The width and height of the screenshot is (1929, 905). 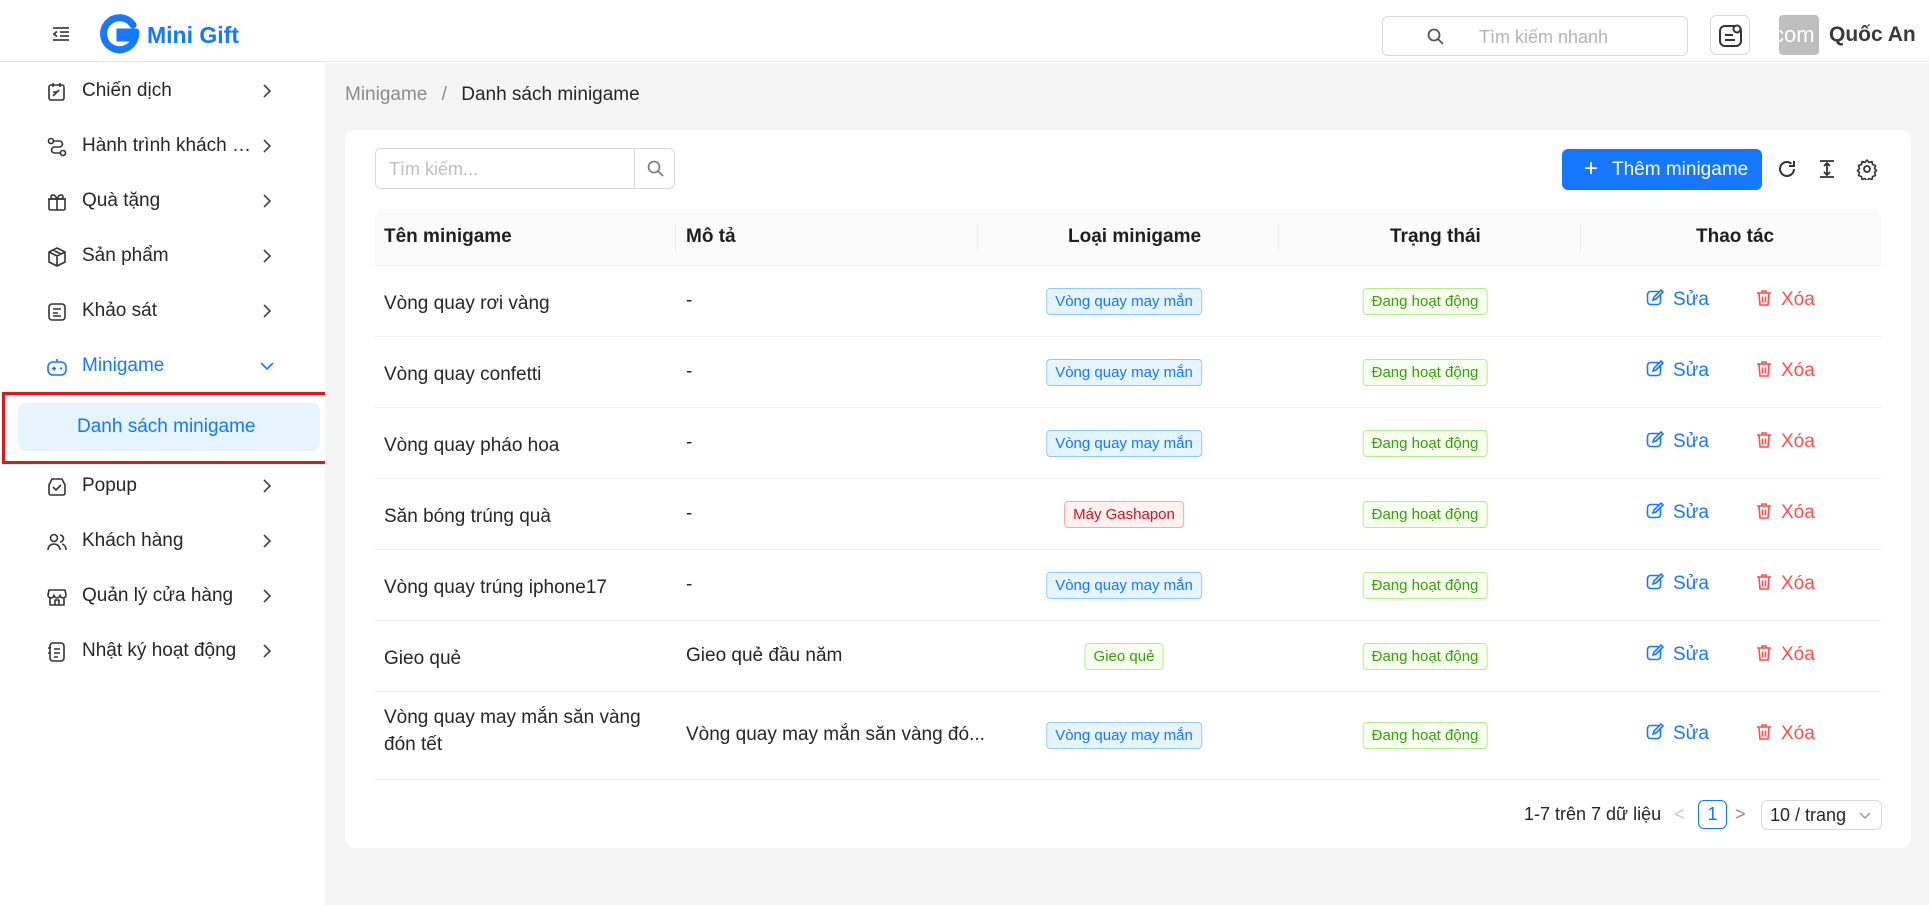 I want to click on user-name: Quốc An, so click(x=1872, y=35).